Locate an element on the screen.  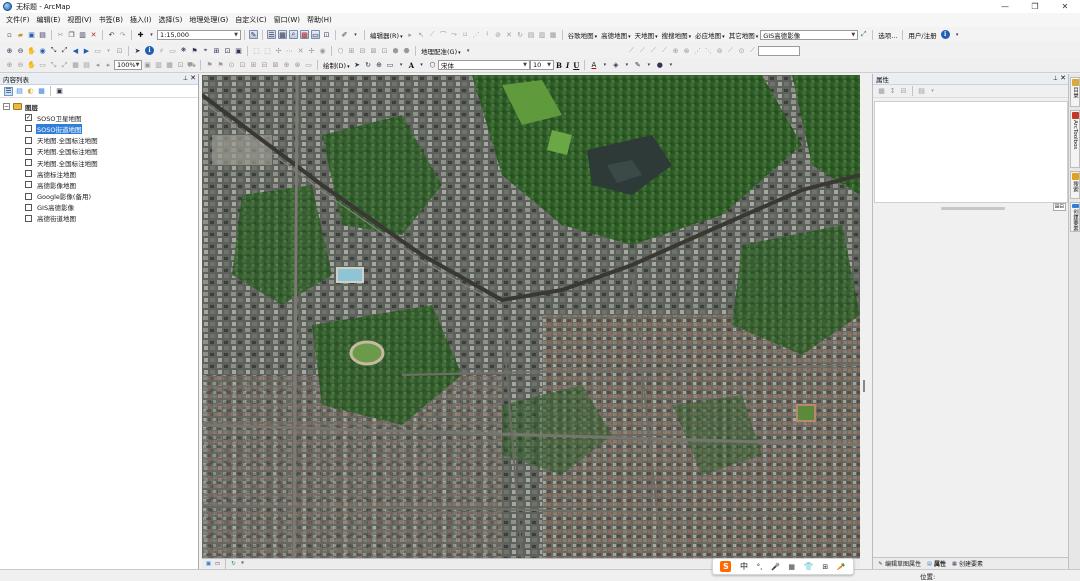
list-by-selection-icon: ▦ is located at coordinates (41, 91).